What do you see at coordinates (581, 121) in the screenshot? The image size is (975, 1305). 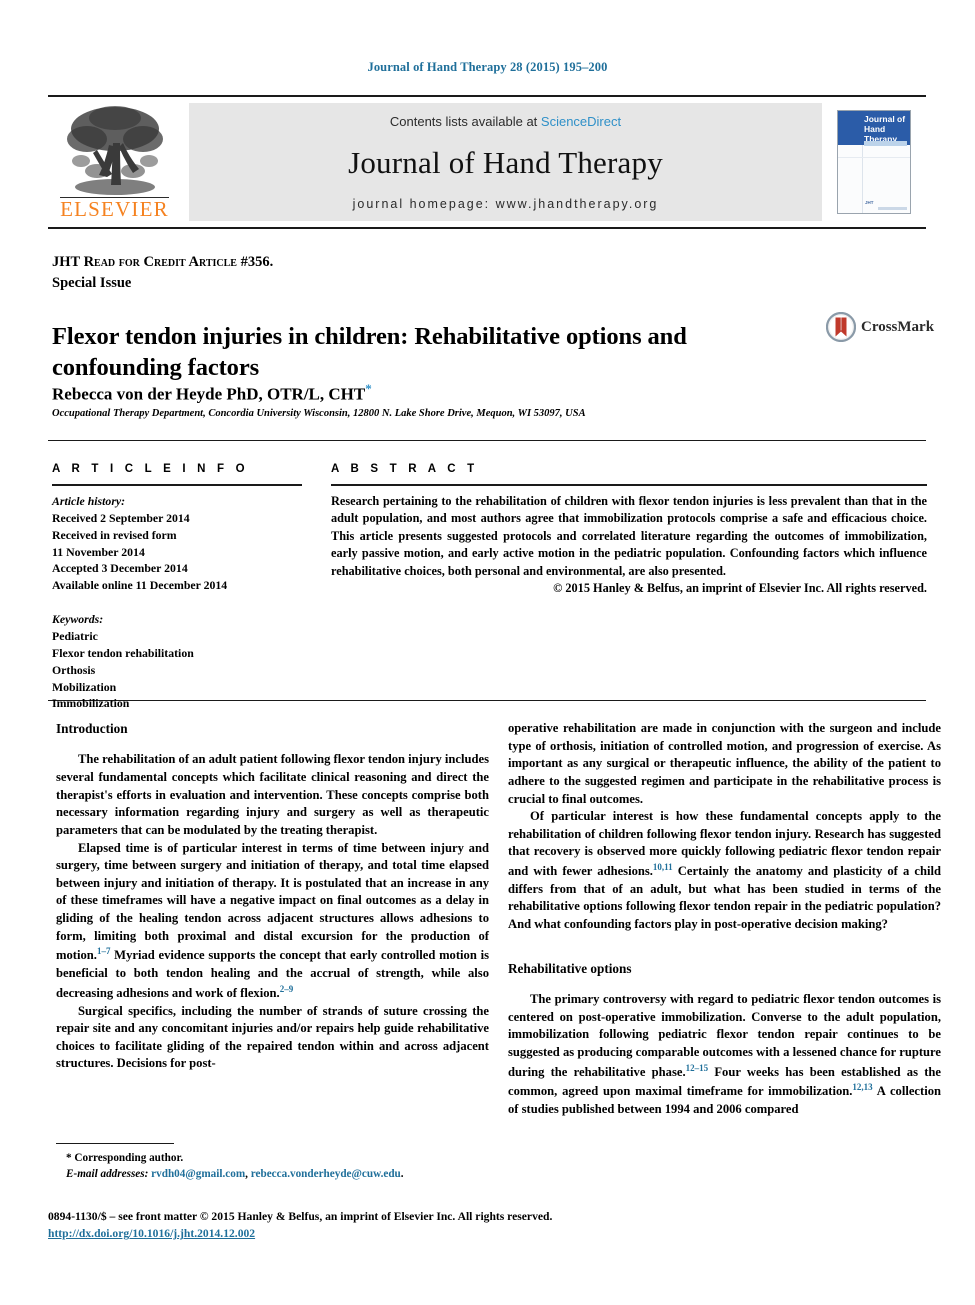 I see `sciencedirect-link: ScienceDirect` at bounding box center [581, 121].